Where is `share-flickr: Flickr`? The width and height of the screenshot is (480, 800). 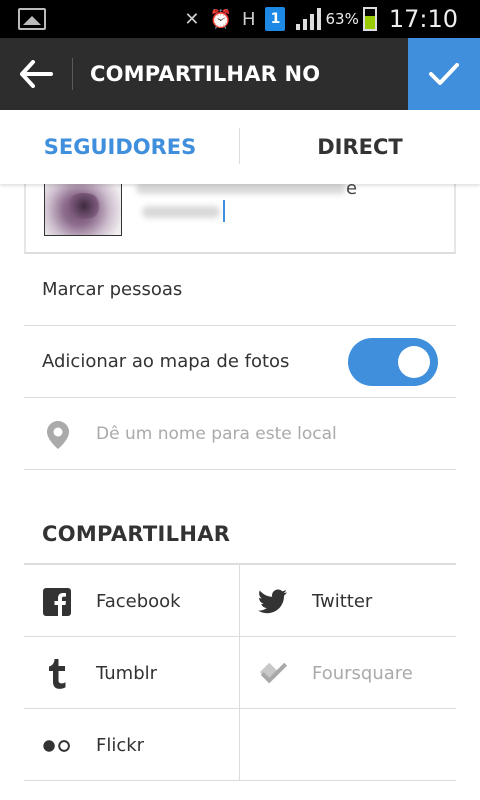
share-flickr: Flickr is located at coordinates (132, 745).